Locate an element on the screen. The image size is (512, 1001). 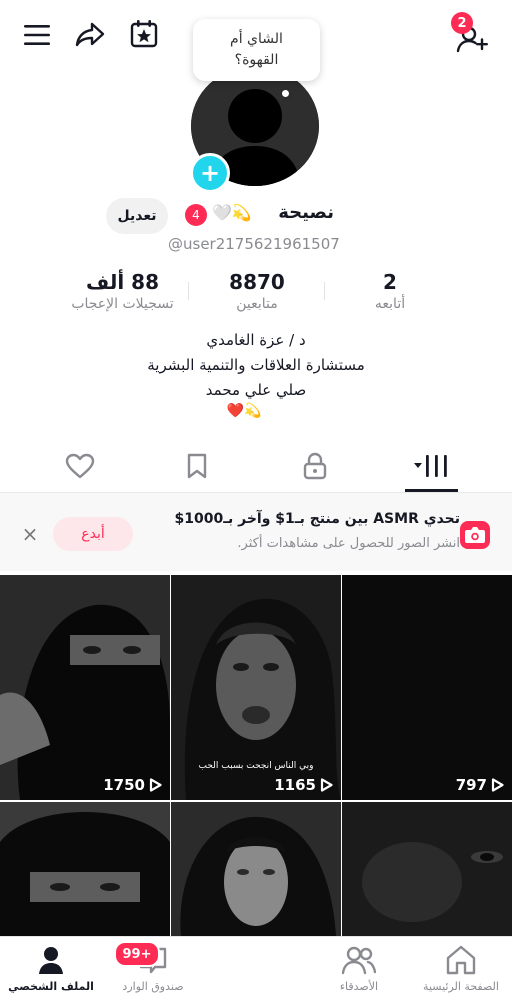
home-icon is located at coordinates (461, 960).